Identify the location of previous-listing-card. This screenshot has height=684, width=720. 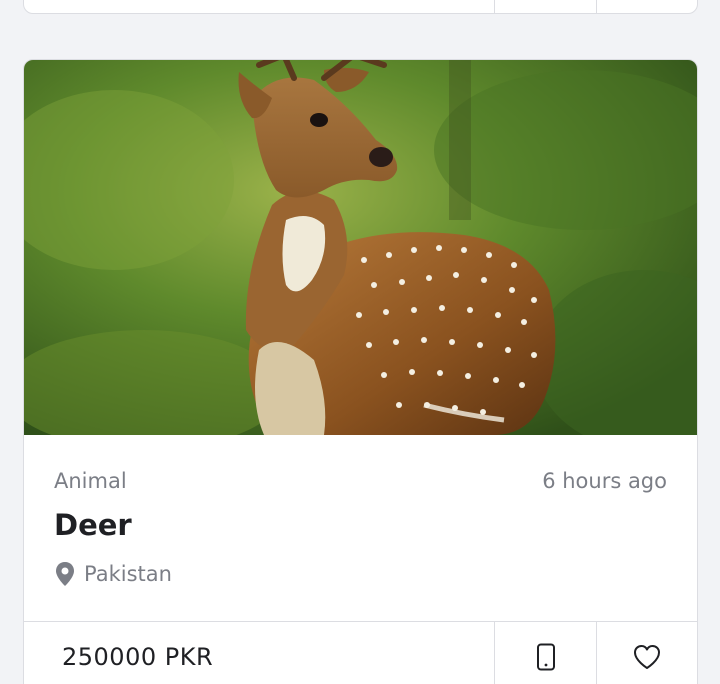
(360, 7).